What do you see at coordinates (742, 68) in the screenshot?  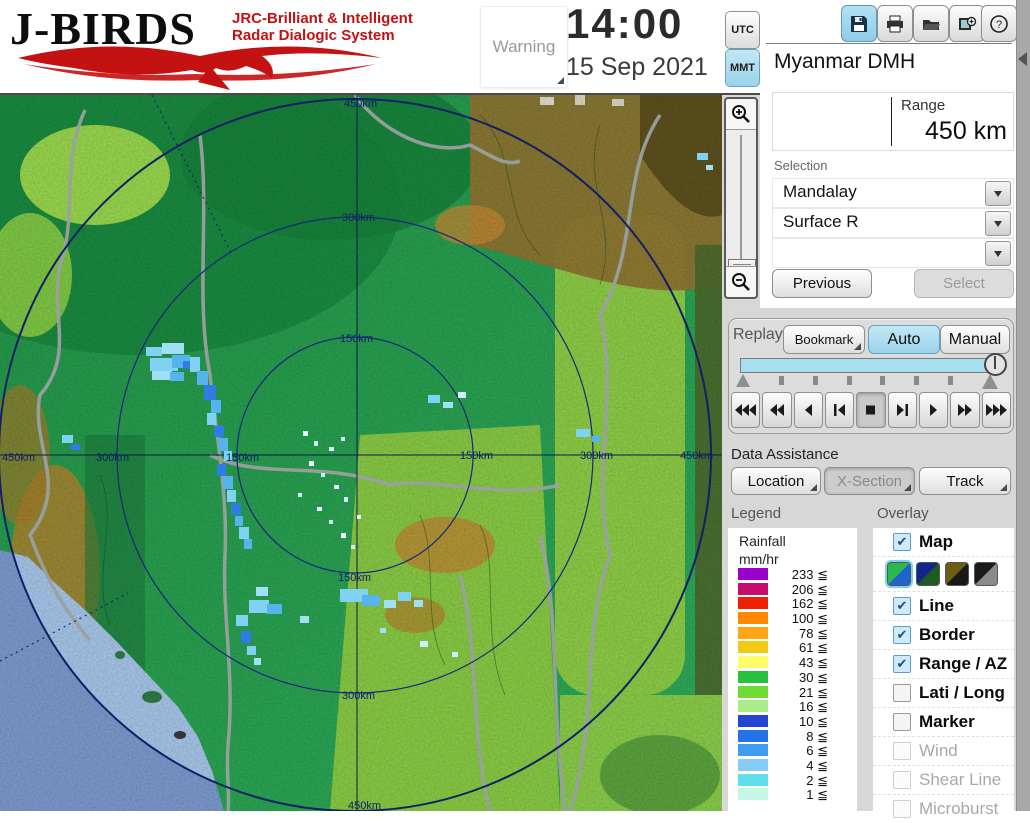 I see `mmt-toggle-button: MMT` at bounding box center [742, 68].